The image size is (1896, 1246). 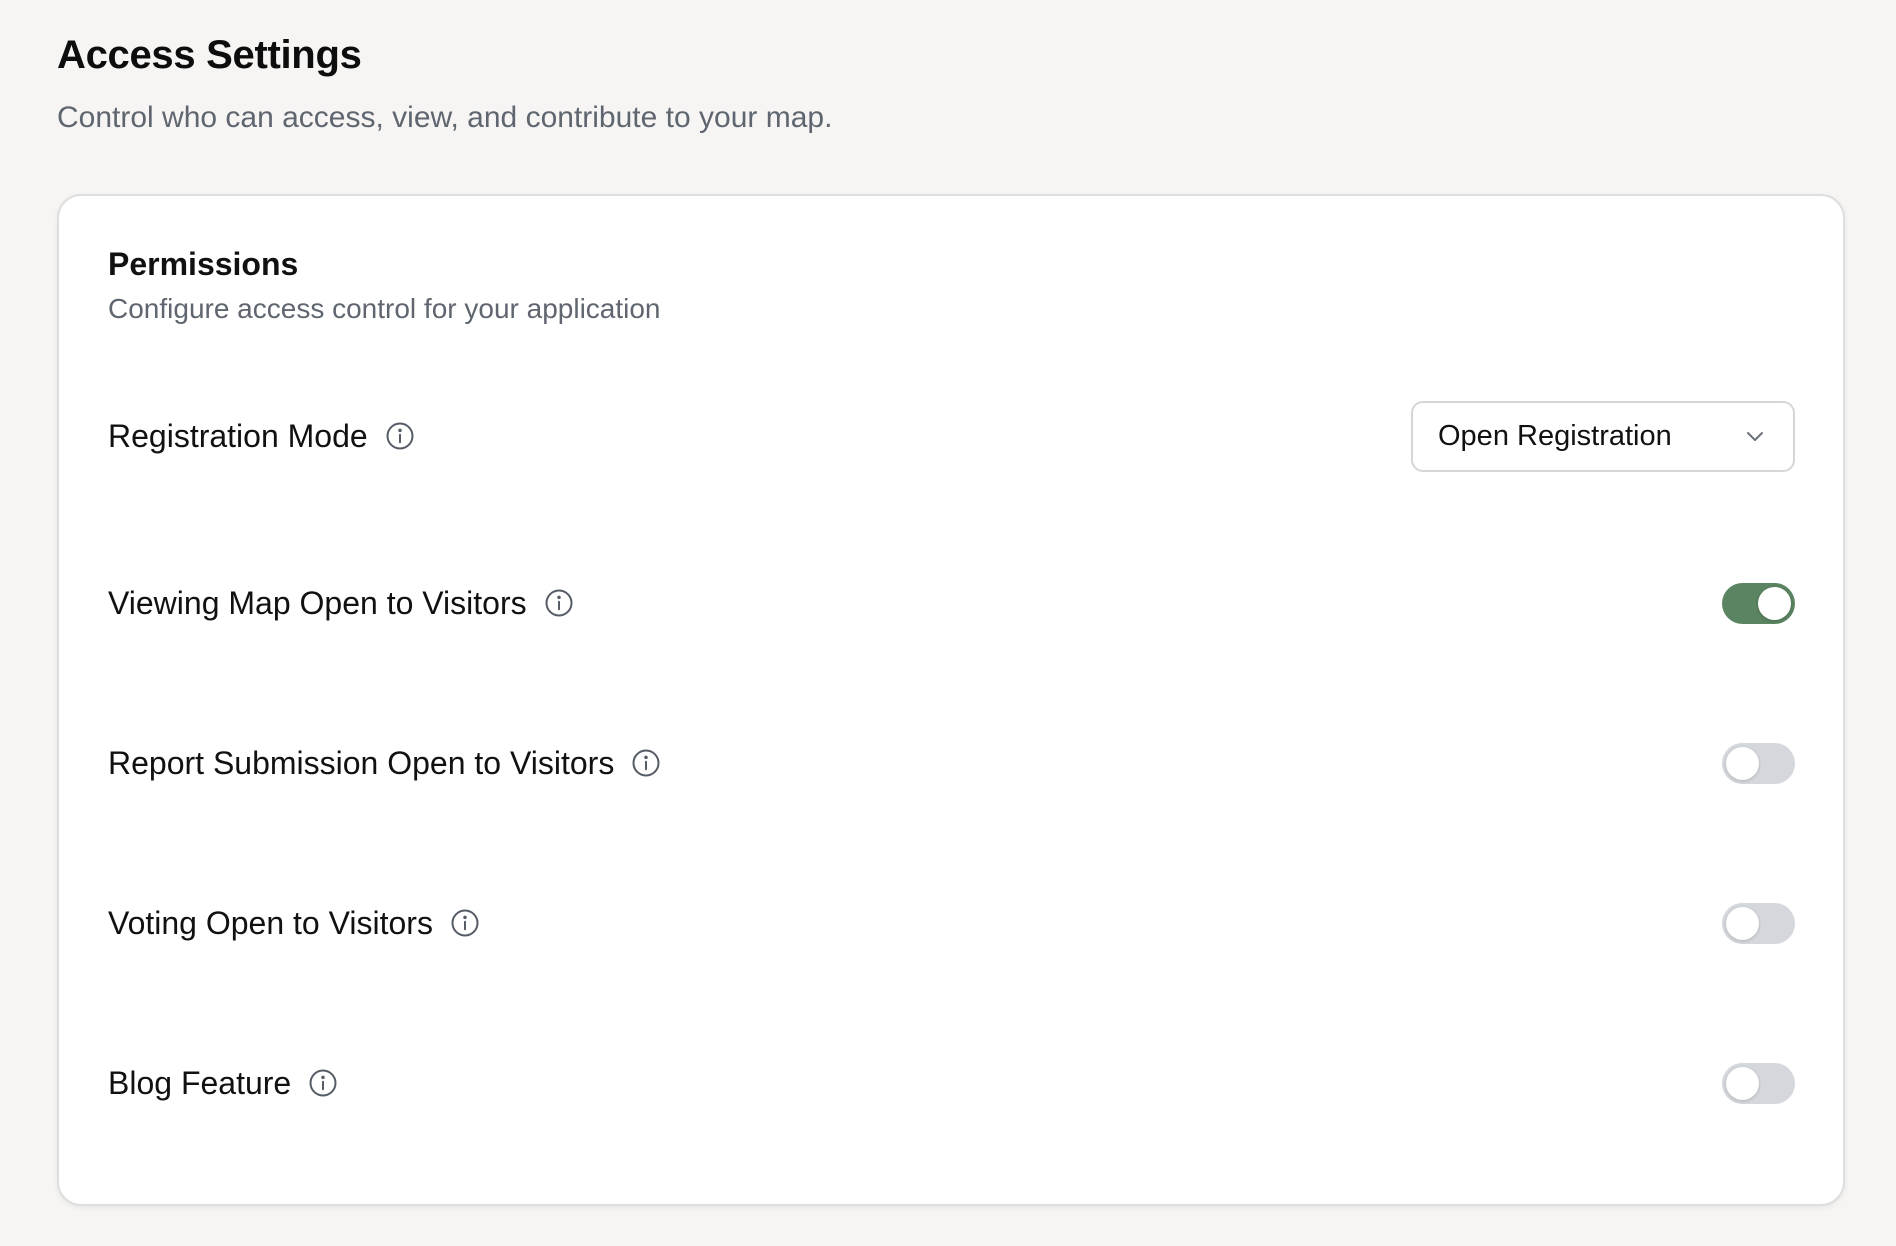 What do you see at coordinates (1555, 435) in the screenshot?
I see `select-value: Open Registration` at bounding box center [1555, 435].